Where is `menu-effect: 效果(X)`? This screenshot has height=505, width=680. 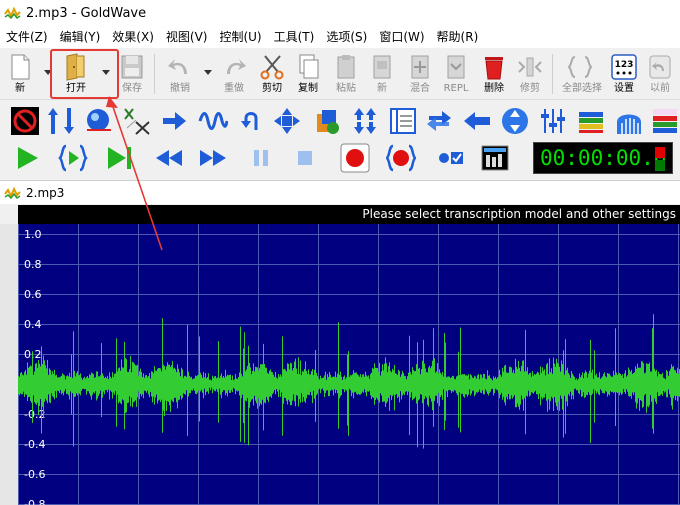
menu-effect: 效果(X) is located at coordinates (133, 37).